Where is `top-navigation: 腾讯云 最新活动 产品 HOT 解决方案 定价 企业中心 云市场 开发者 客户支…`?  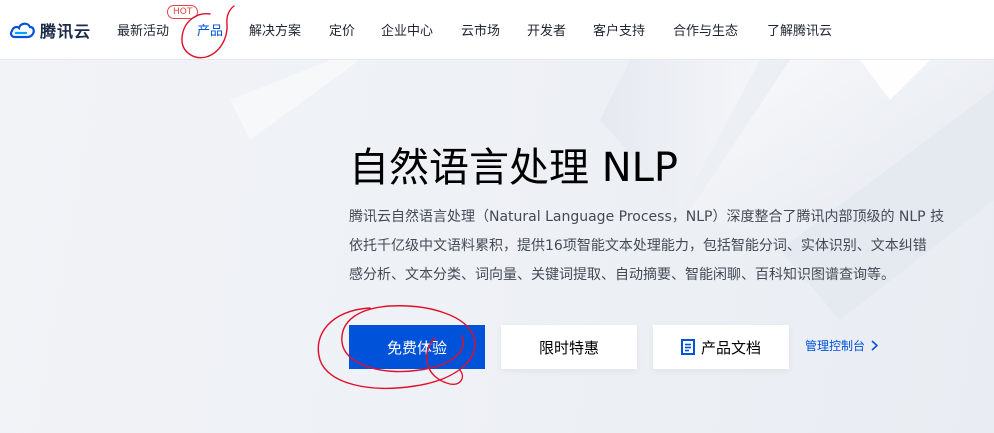 top-navigation: 腾讯云 最新活动 产品 HOT 解决方案 定价 企业中心 云市场 开发者 客户支… is located at coordinates (497, 30).